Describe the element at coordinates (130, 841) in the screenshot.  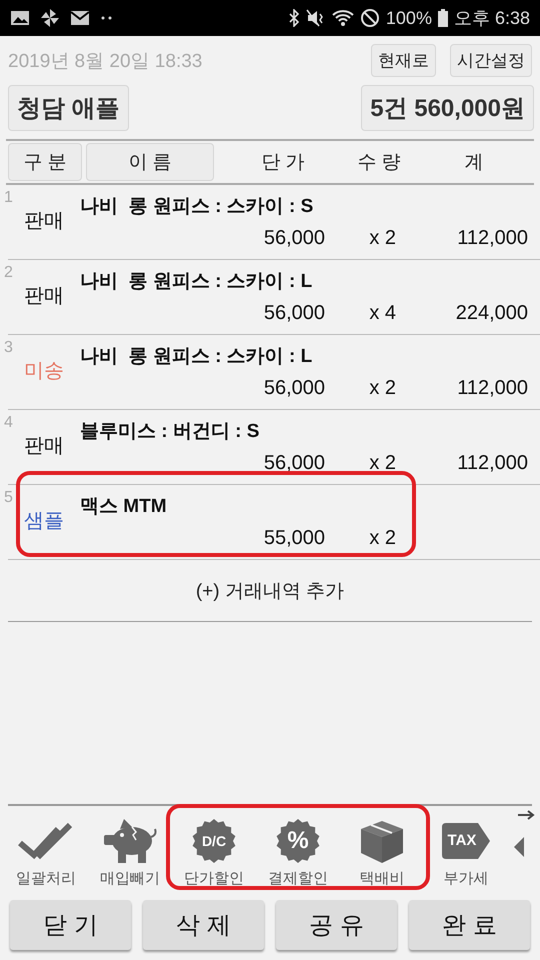
I see `broken-piggy-bank-icon` at that location.